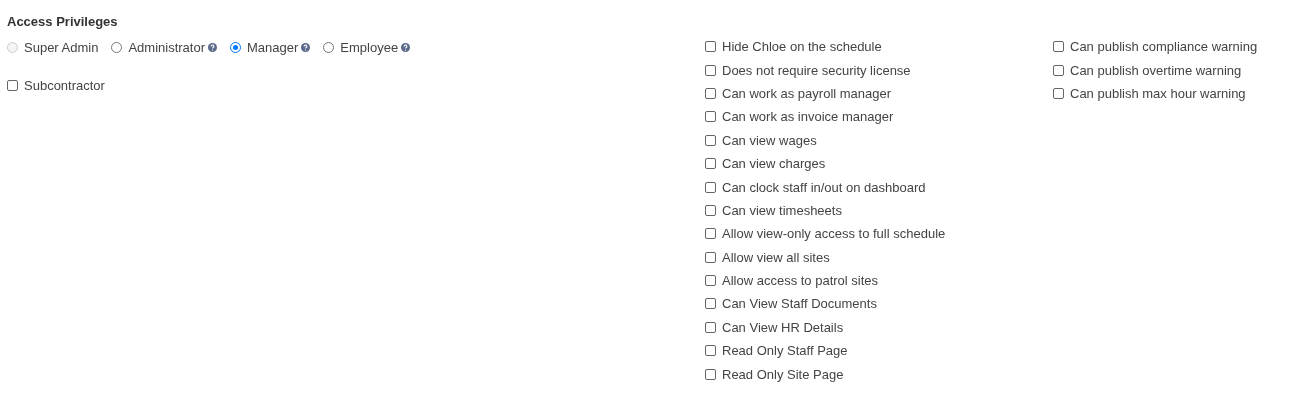 The width and height of the screenshot is (1314, 406). I want to click on checkbox-label: Can publish overtime warning, so click(1156, 70).